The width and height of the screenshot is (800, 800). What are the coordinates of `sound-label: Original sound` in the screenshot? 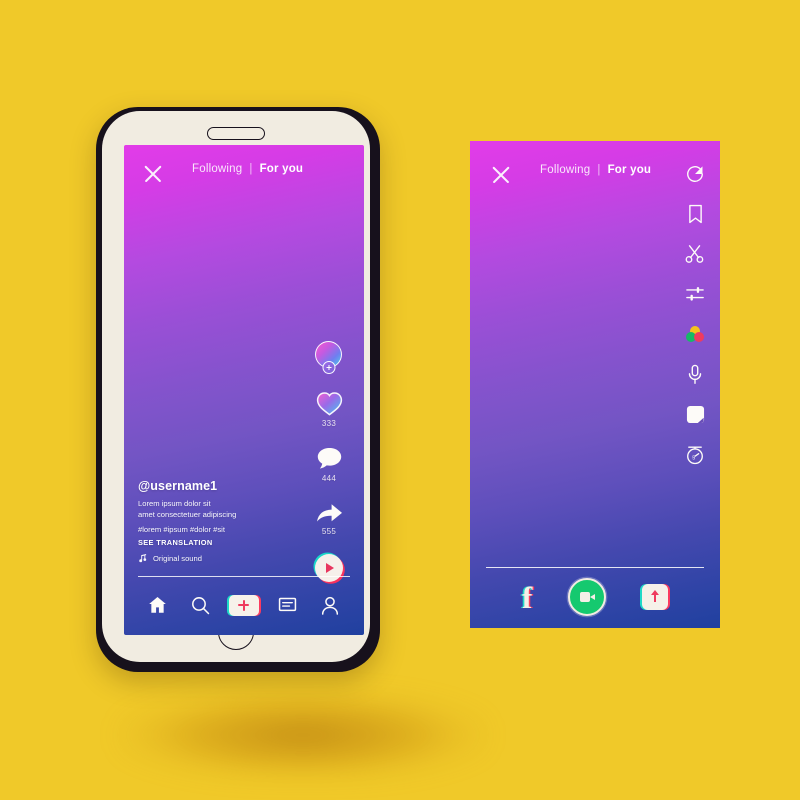 It's located at (177, 558).